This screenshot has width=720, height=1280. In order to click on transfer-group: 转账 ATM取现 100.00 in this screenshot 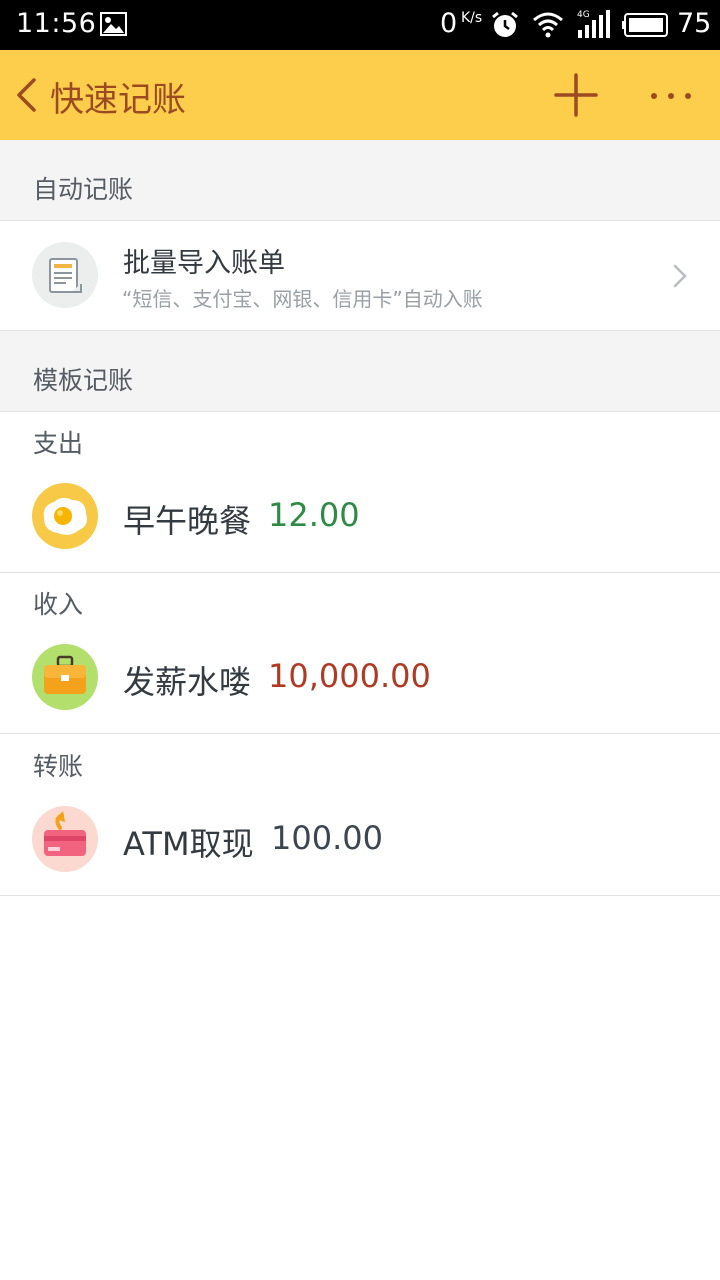, I will do `click(360, 815)`.